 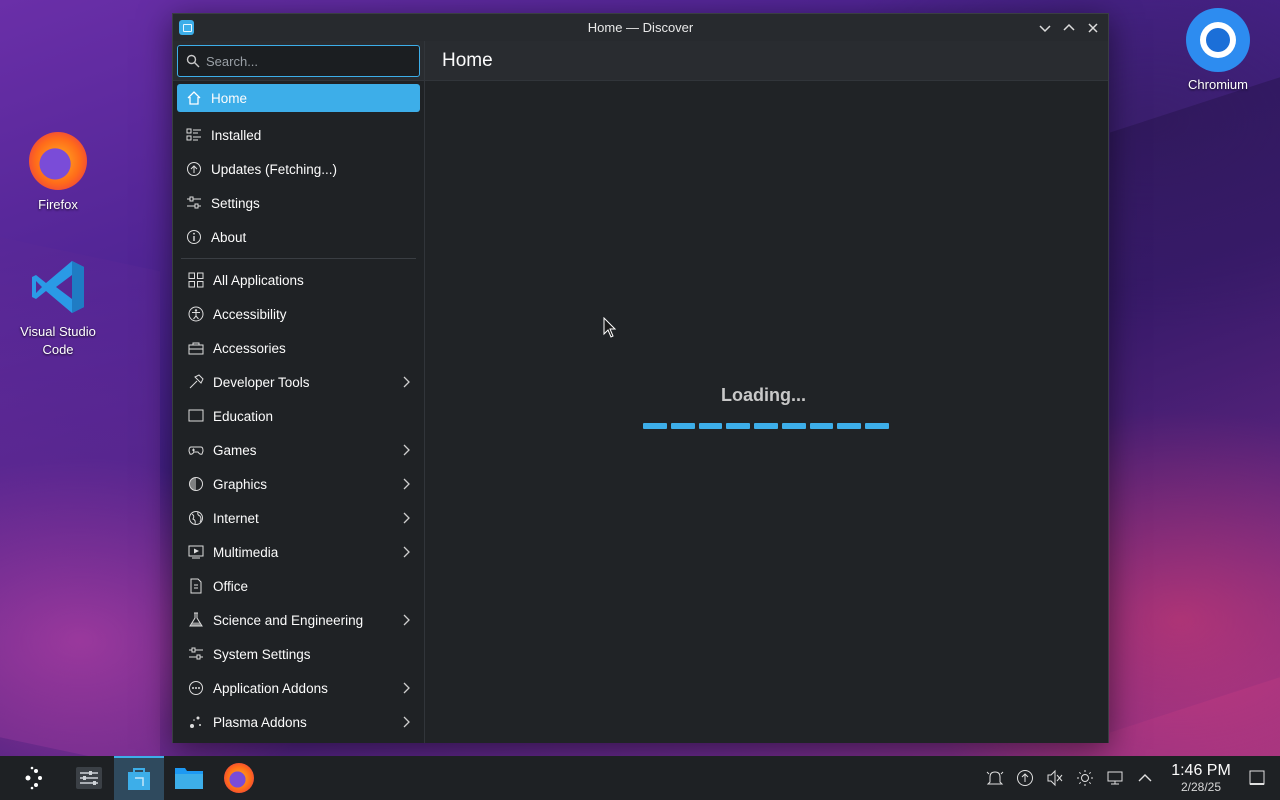 What do you see at coordinates (298, 416) in the screenshot?
I see `sidebar-item-education: Education` at bounding box center [298, 416].